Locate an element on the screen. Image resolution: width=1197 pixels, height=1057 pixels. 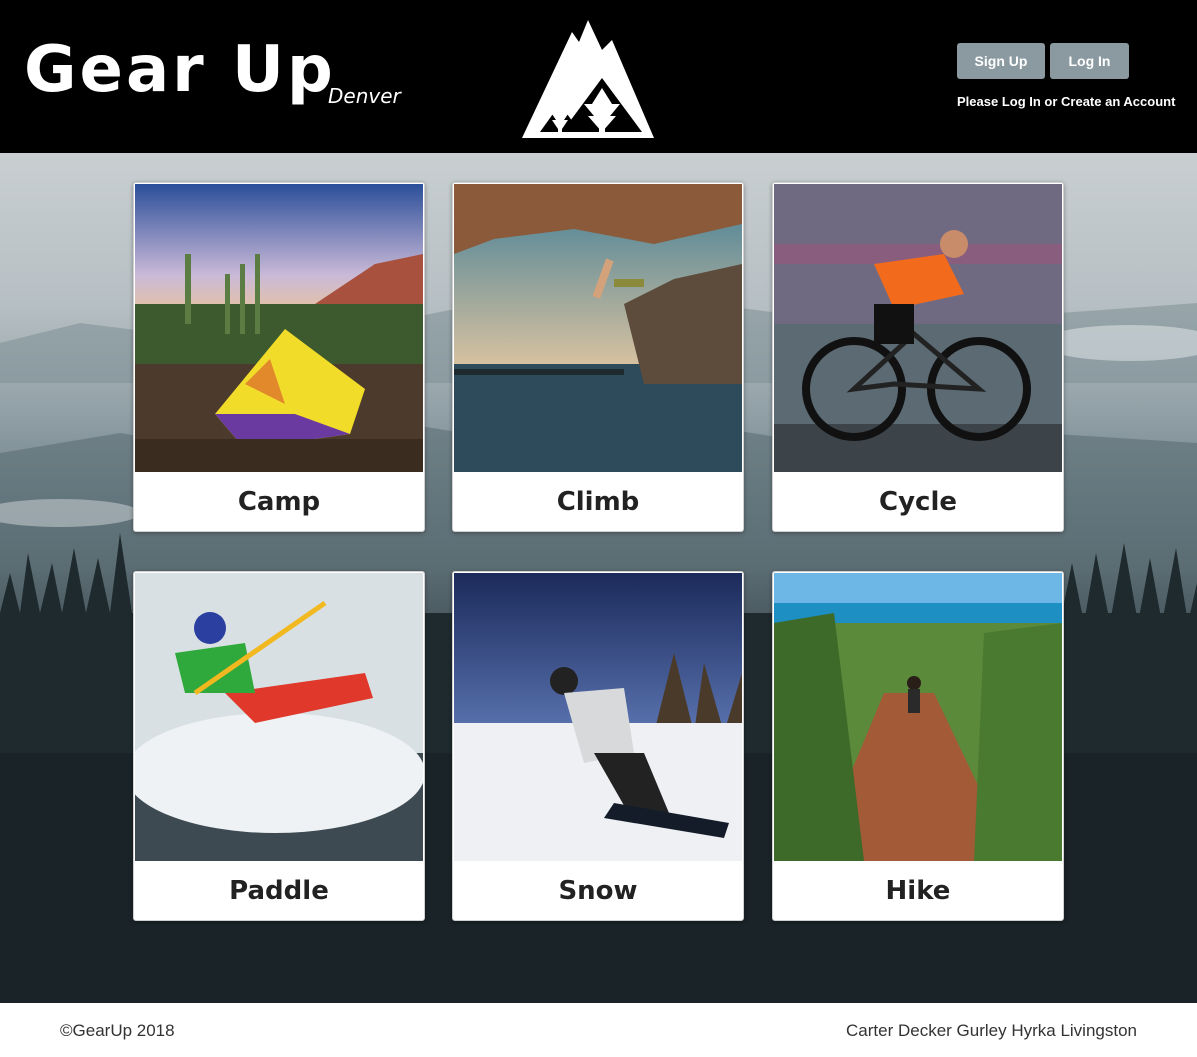
category-card-camp: Camp is located at coordinates (279, 357).